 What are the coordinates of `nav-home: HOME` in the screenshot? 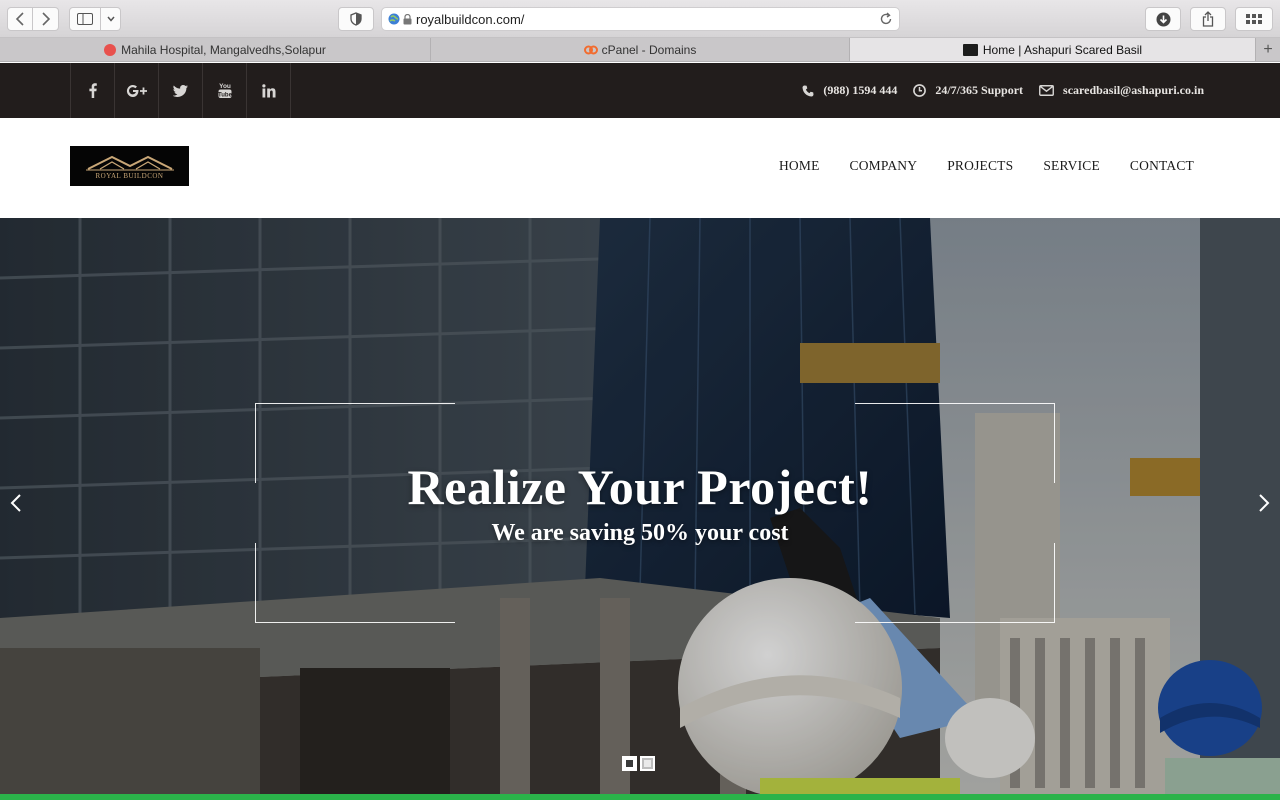 It's located at (799, 166).